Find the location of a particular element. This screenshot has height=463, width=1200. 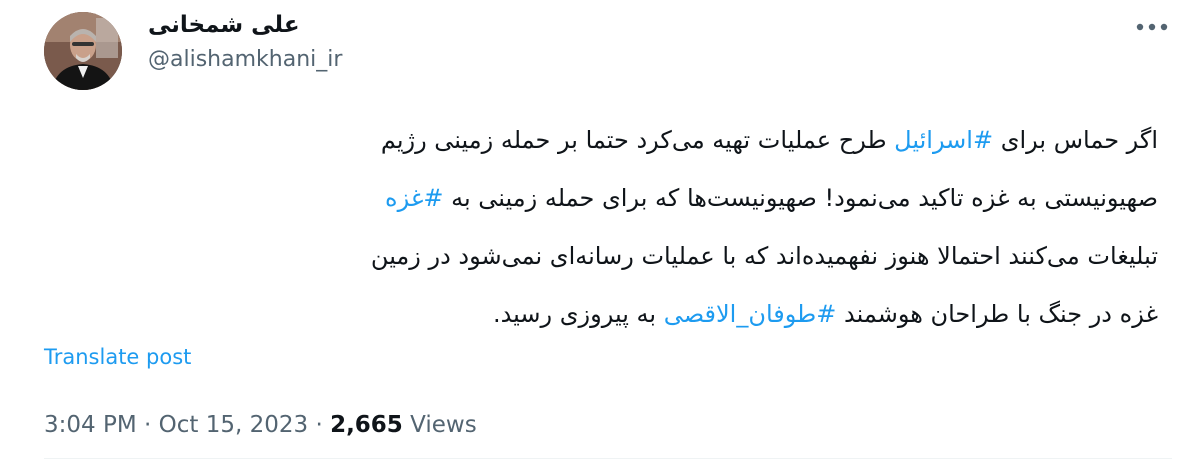

tweet-date: Oct 15, 2023 is located at coordinates (234, 425).